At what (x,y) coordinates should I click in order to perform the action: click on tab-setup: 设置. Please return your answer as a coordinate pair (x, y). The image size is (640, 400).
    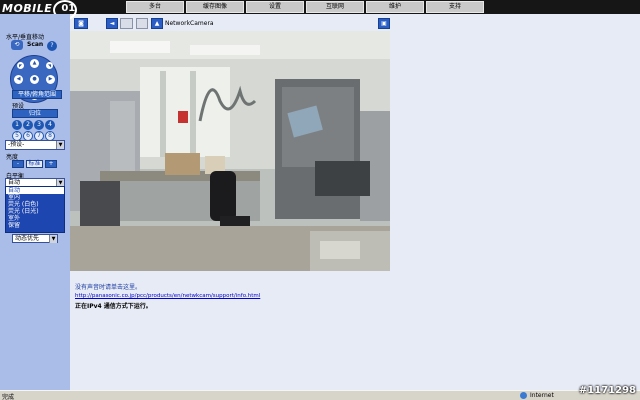
    Looking at the image, I should click on (275, 7).